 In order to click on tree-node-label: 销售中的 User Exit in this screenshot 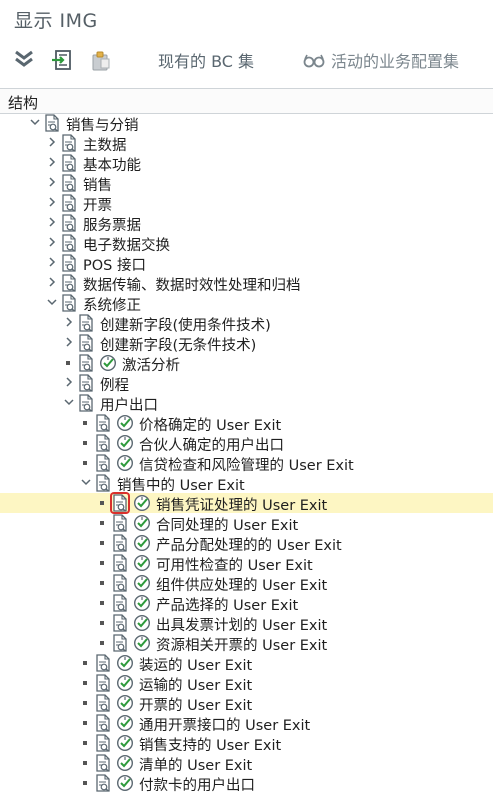, I will do `click(181, 484)`.